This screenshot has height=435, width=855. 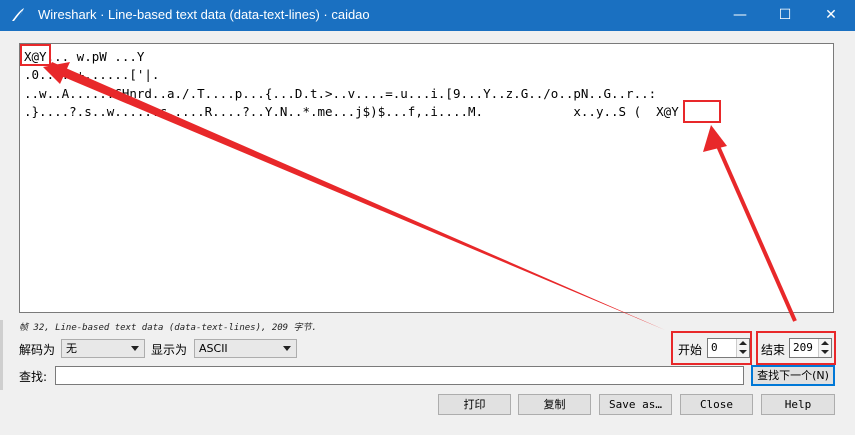 I want to click on text-line: .0.....+......['|., so click(x=92, y=74).